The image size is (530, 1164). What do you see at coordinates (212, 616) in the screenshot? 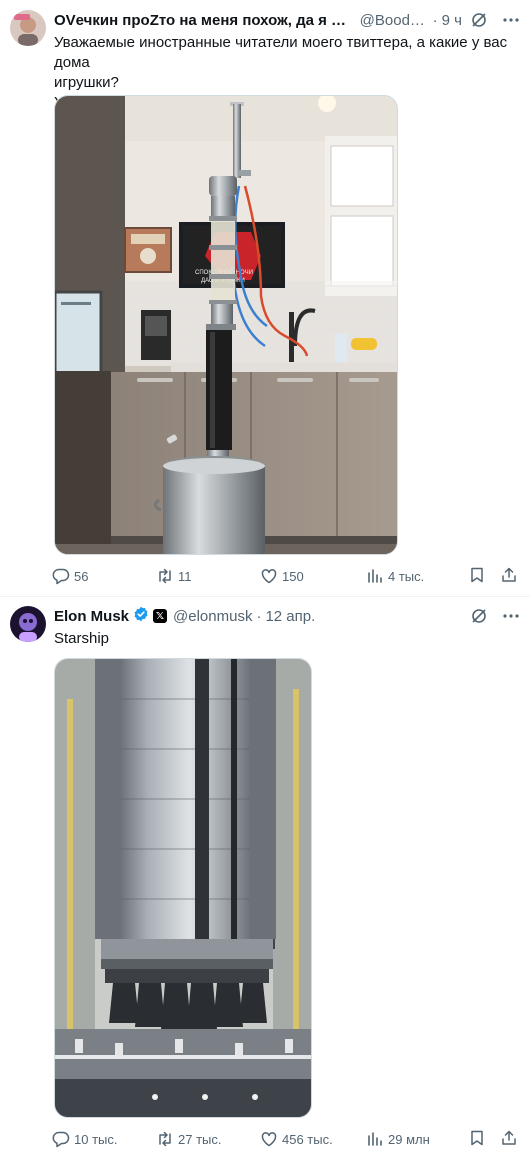
I see `author-handle: @elonmusk` at bounding box center [212, 616].